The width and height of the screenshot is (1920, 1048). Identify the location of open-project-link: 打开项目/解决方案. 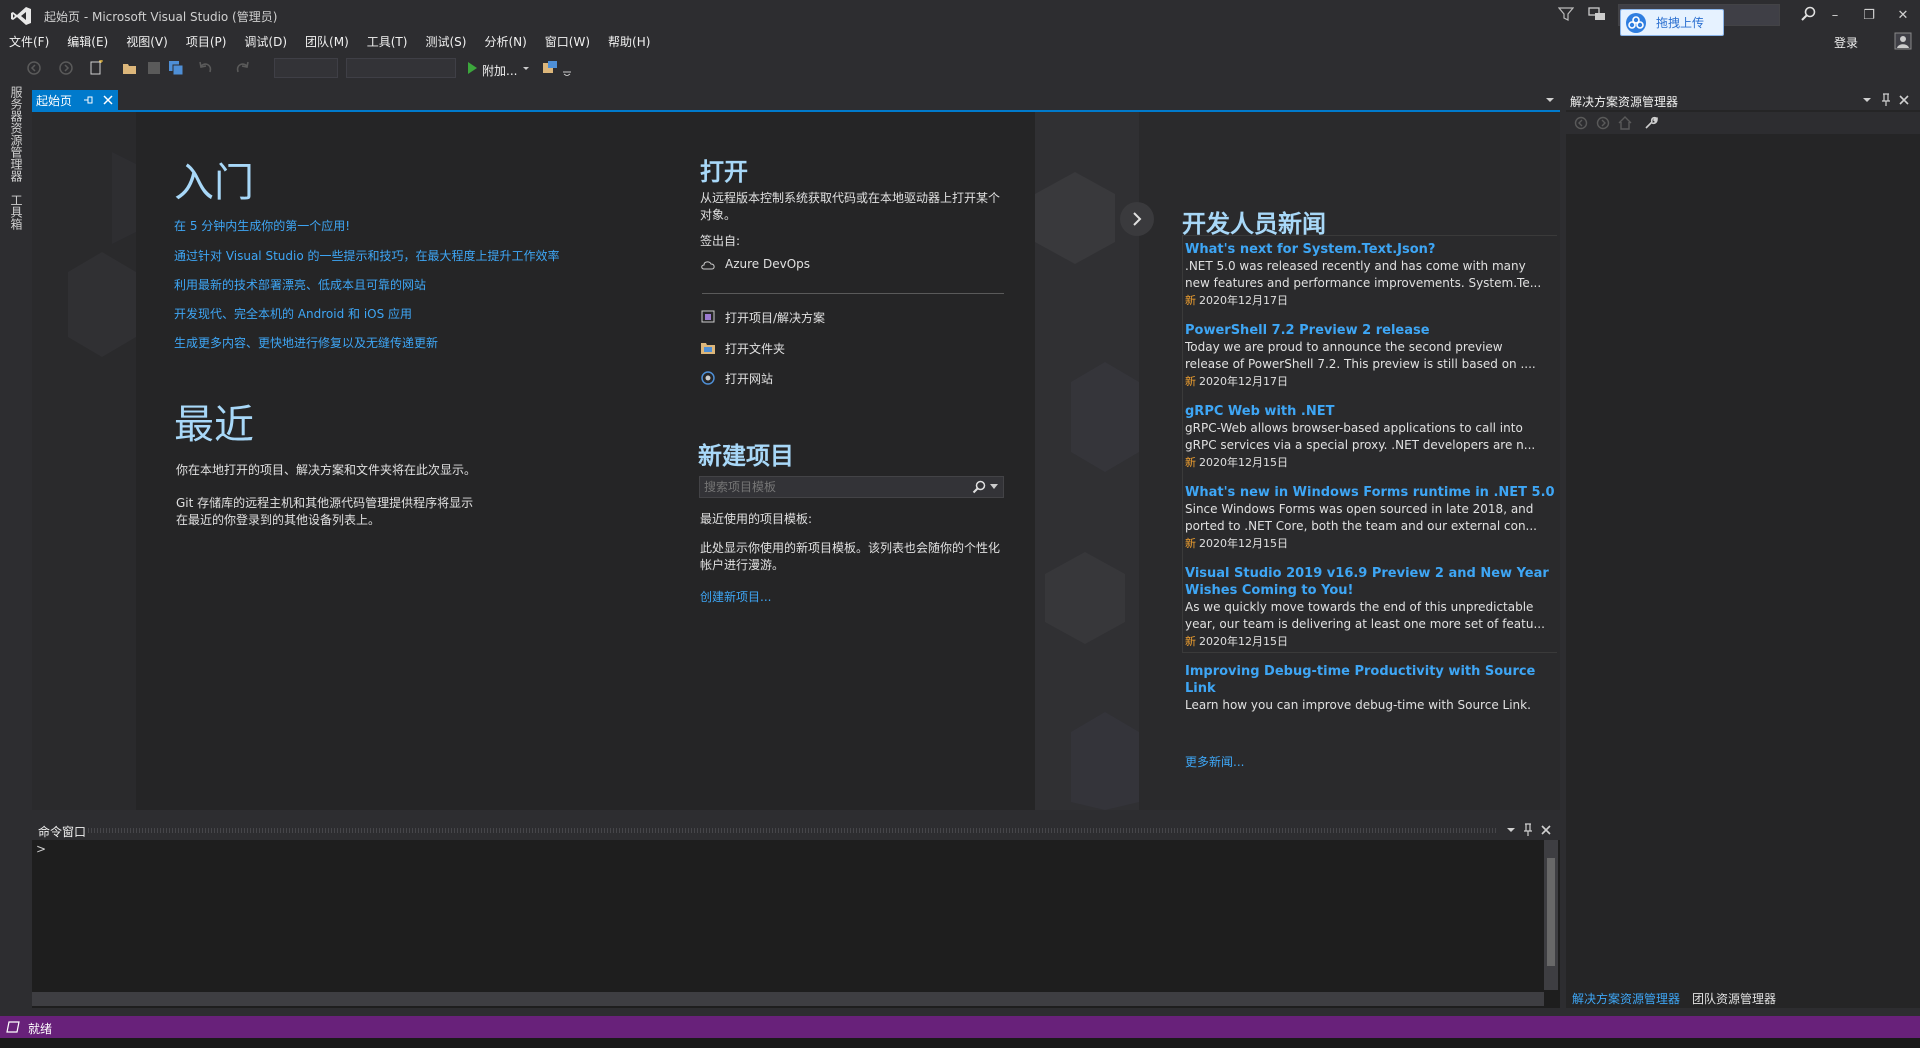
(775, 318).